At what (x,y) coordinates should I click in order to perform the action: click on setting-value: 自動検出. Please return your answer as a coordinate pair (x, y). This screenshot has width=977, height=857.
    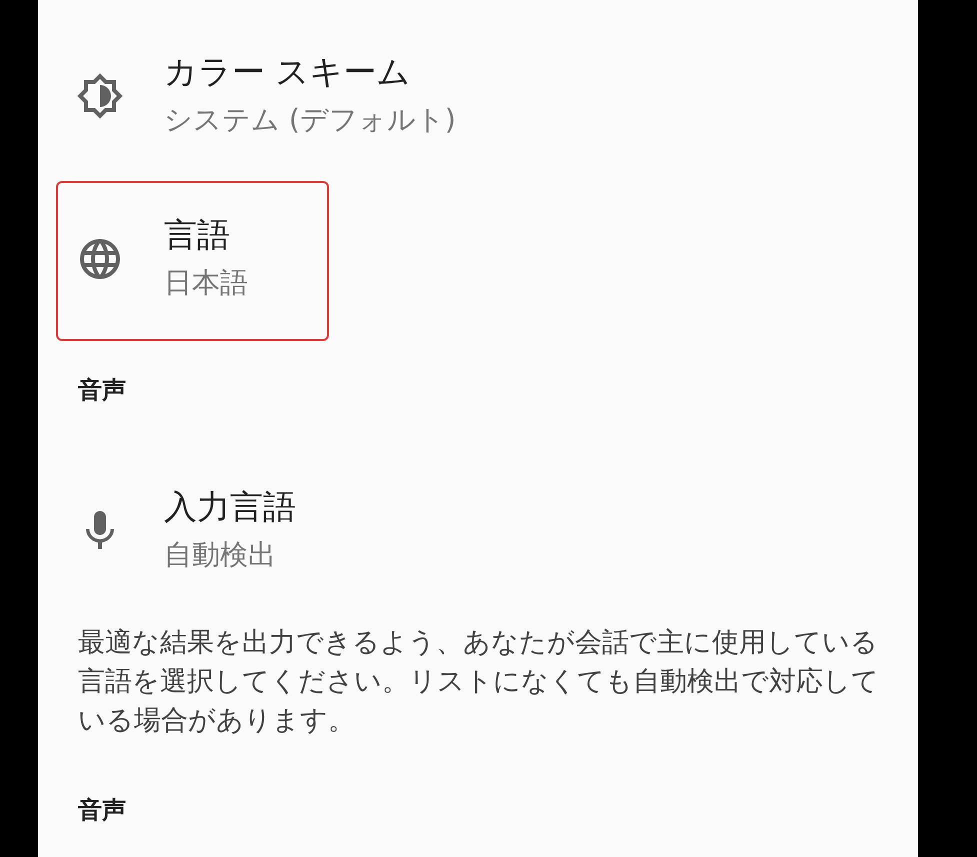
    Looking at the image, I should click on (220, 555).